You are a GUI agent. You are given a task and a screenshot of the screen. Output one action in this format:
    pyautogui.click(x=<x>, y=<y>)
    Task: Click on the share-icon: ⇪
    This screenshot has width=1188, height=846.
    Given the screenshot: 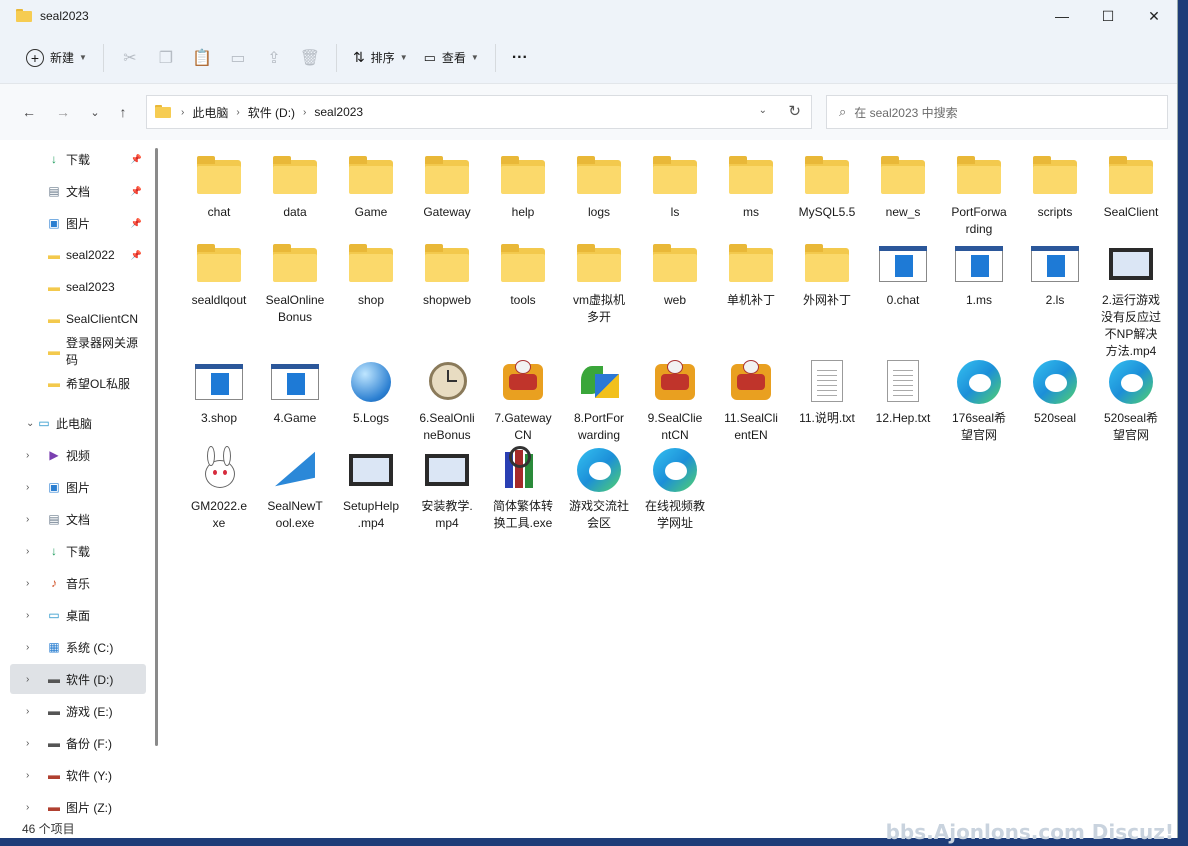 What is the action you would take?
    pyautogui.click(x=274, y=58)
    